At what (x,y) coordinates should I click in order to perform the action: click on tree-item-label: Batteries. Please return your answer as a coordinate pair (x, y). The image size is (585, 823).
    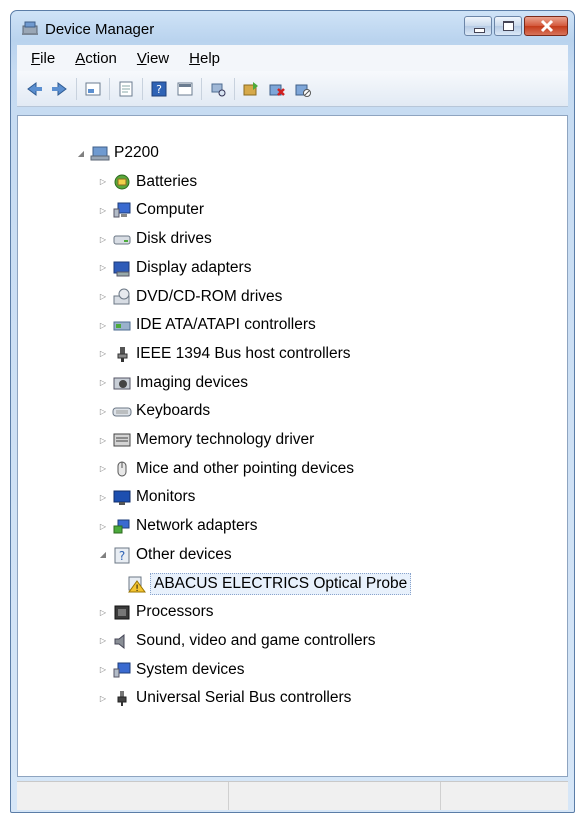
    Looking at the image, I should click on (167, 181).